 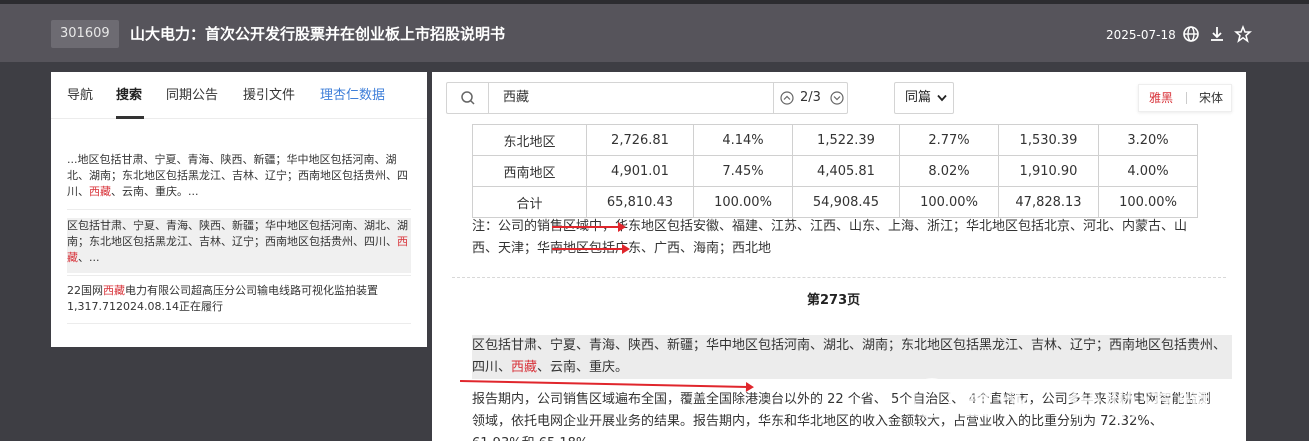 I want to click on page-number: 第273页, so click(x=834, y=300).